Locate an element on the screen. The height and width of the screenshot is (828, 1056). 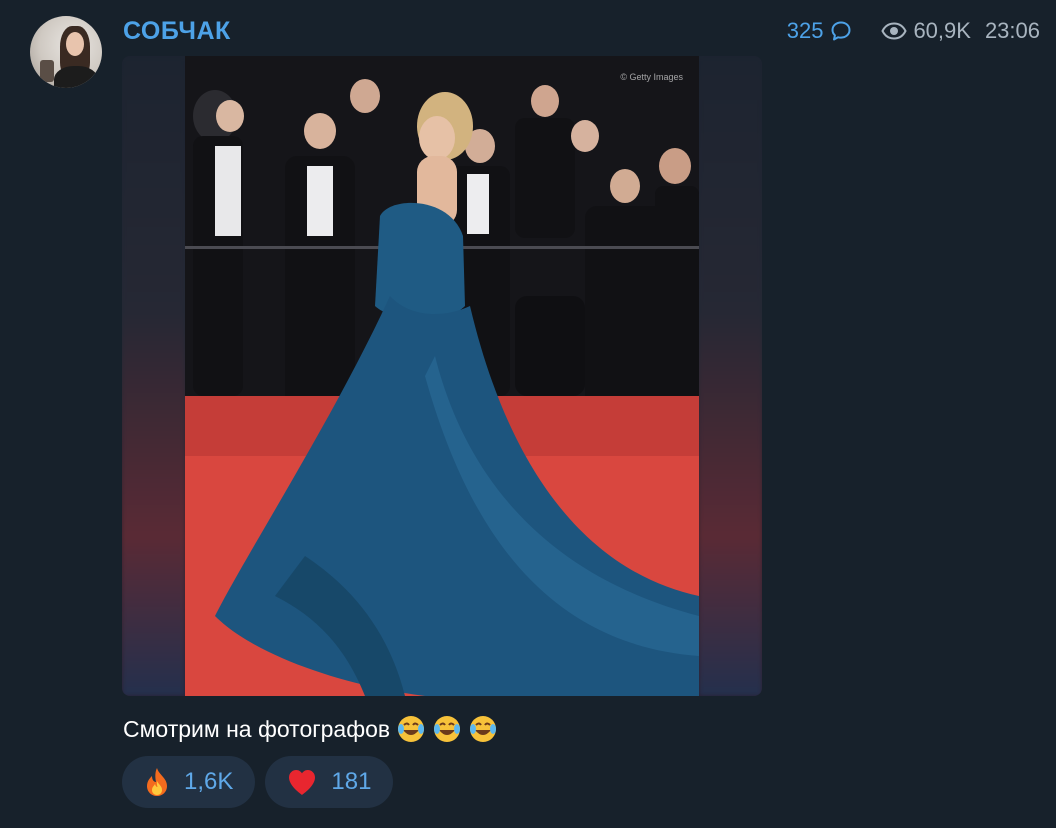
reaction-fire-button: 1,6K is located at coordinates (189, 782).